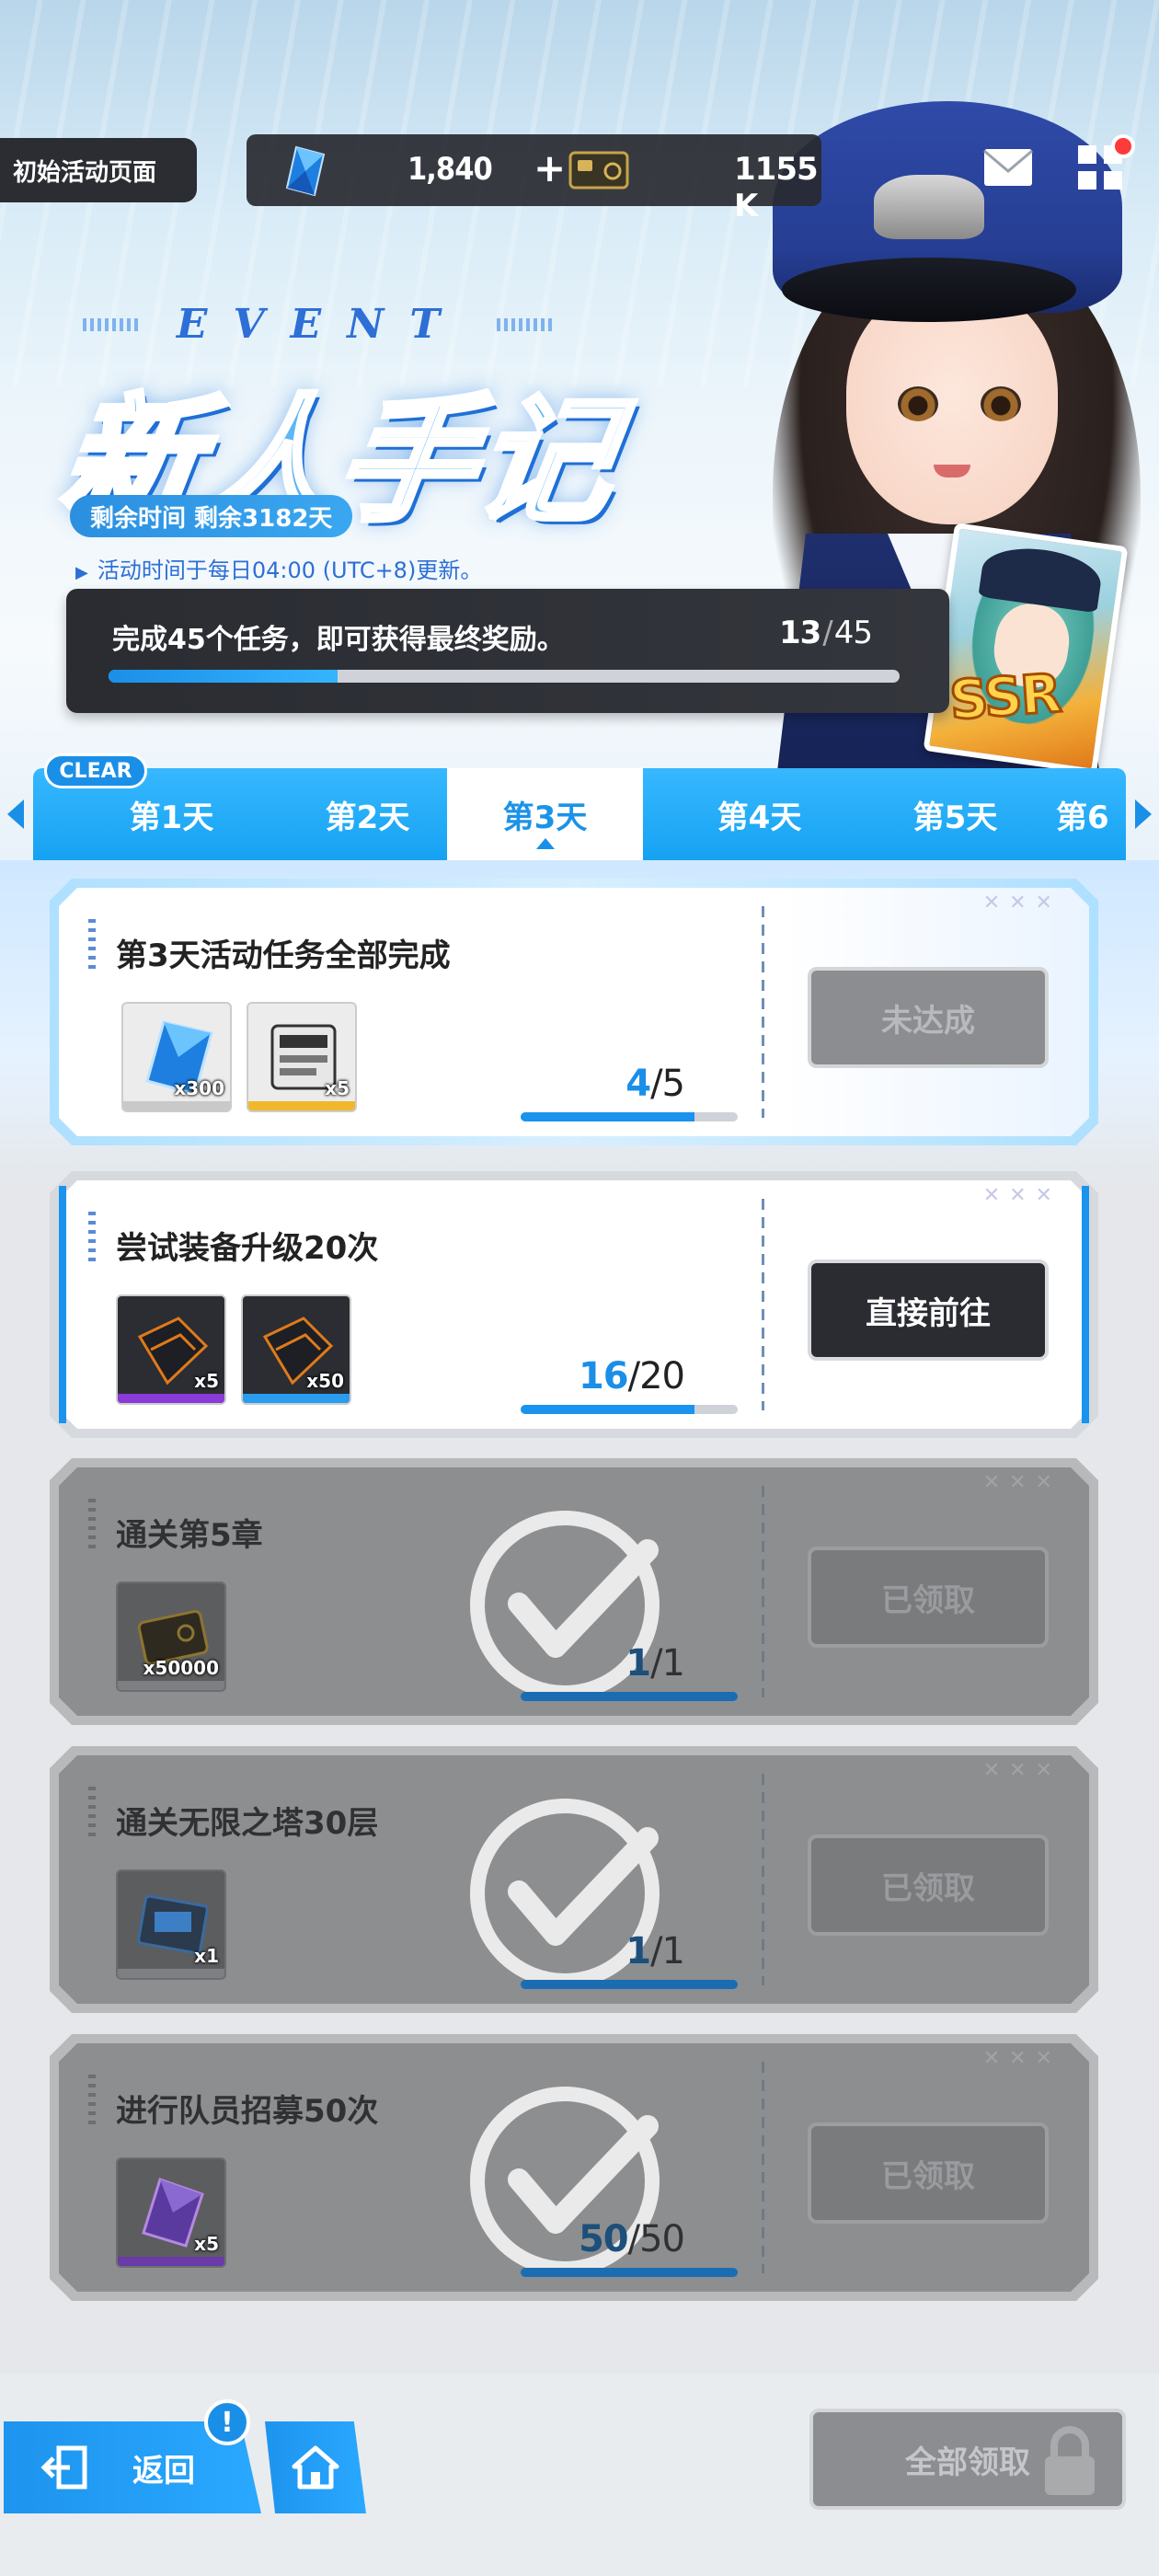  I want to click on tab-day-3: 第3天, so click(545, 814).